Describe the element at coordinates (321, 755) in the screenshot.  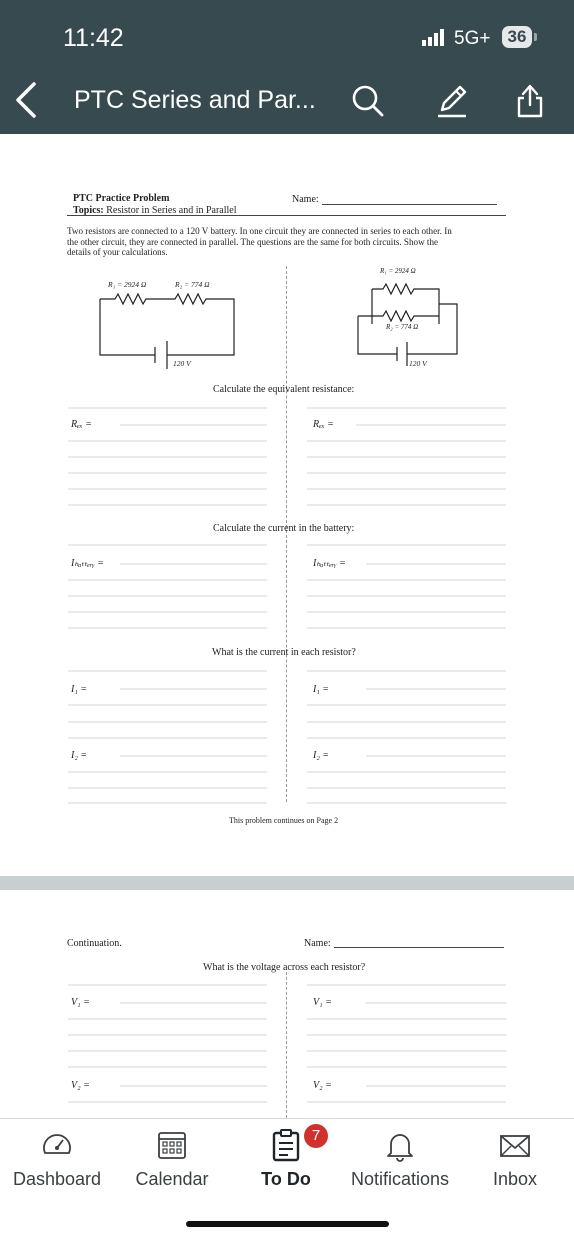
I see `i2-right-label: I₂ =` at that location.